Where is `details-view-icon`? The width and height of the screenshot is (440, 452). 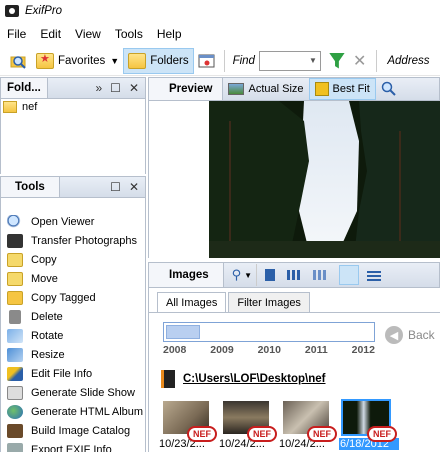
details-view-icon is located at coordinates (374, 275).